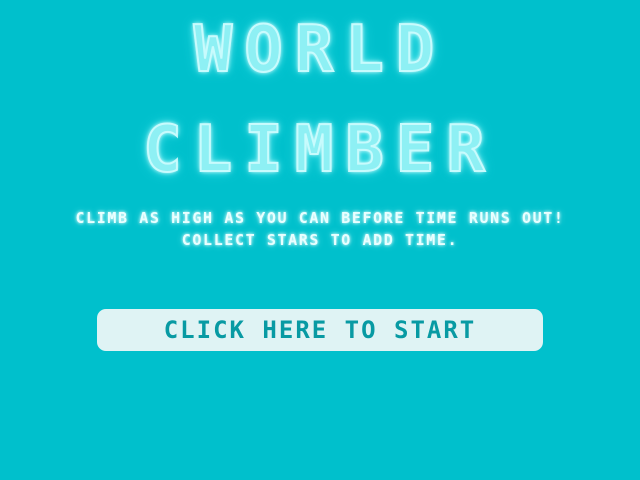 This screenshot has height=480, width=640. I want to click on game-title-line-2: CLiMBER, so click(319, 150).